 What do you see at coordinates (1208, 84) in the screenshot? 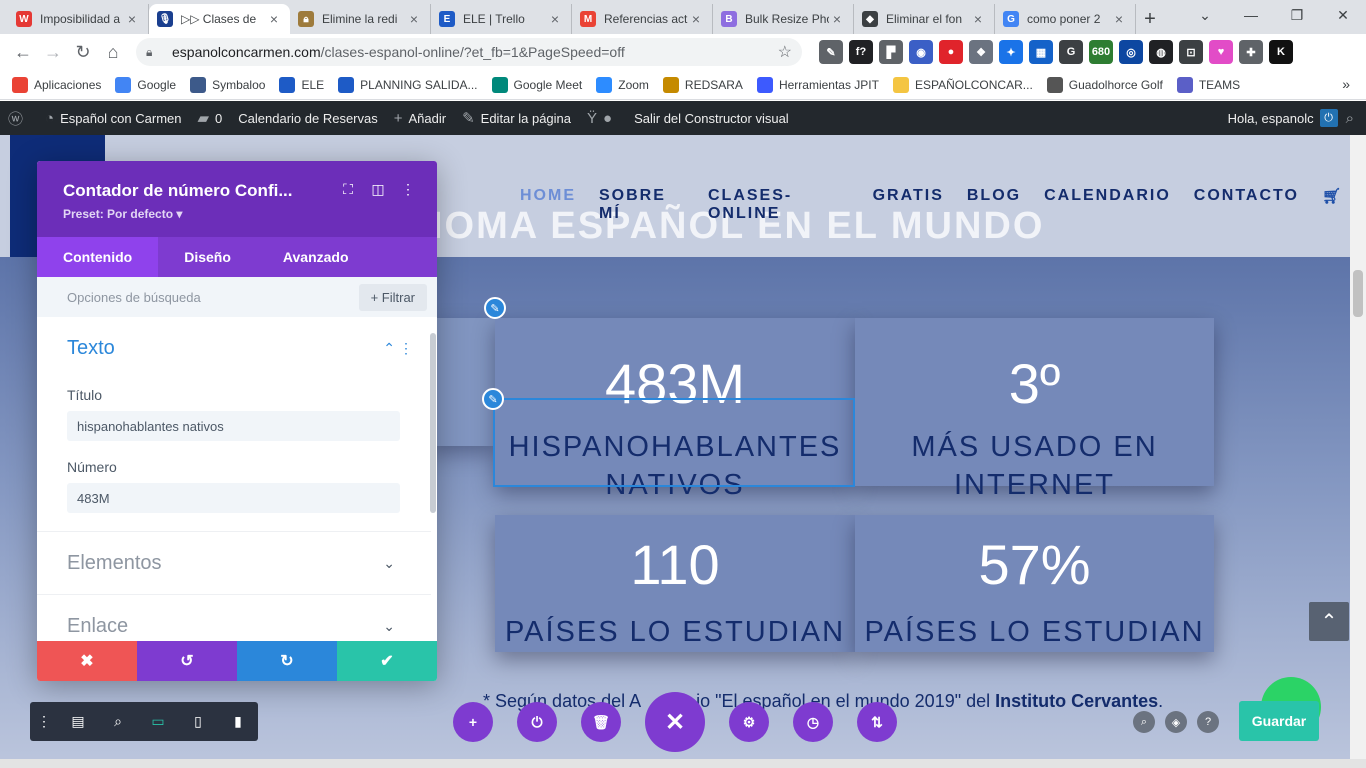
I see `bookmark-item: TEAMS` at bounding box center [1208, 84].